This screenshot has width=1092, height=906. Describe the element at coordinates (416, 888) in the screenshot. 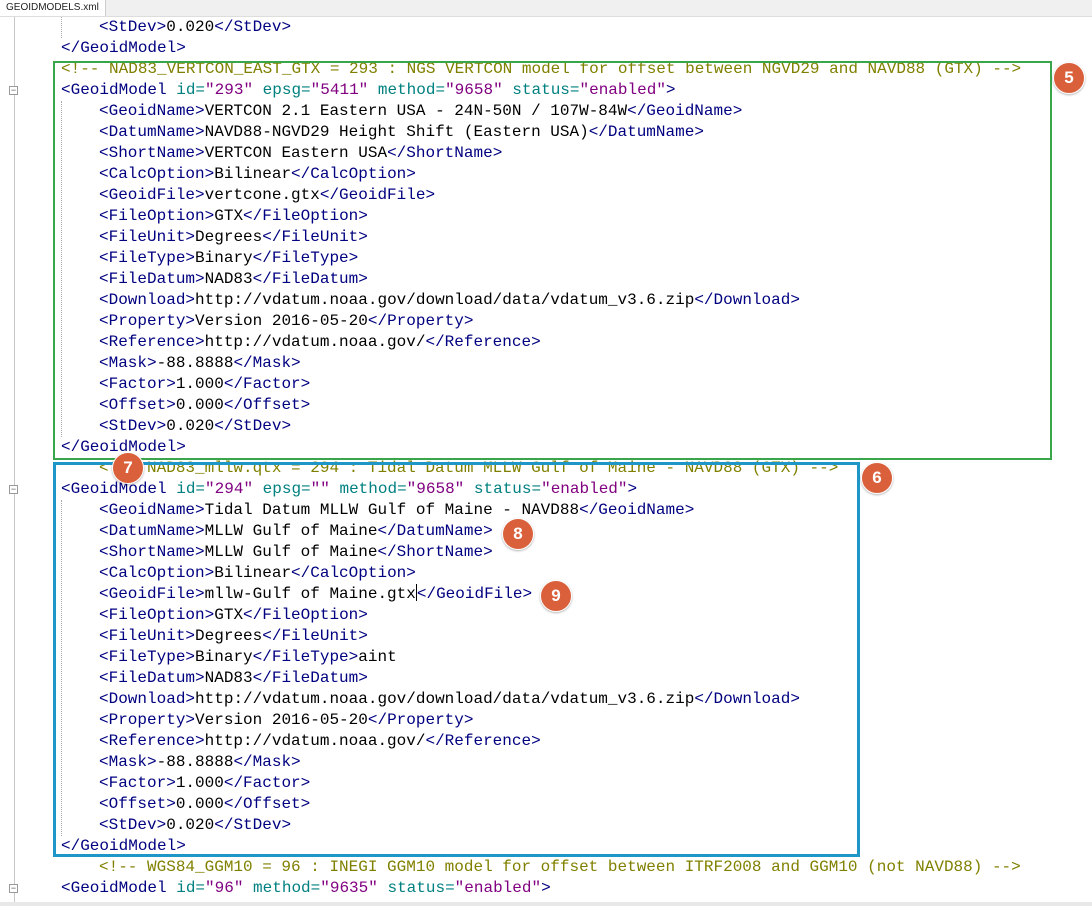

I see `xml-attribute-name: status=` at that location.